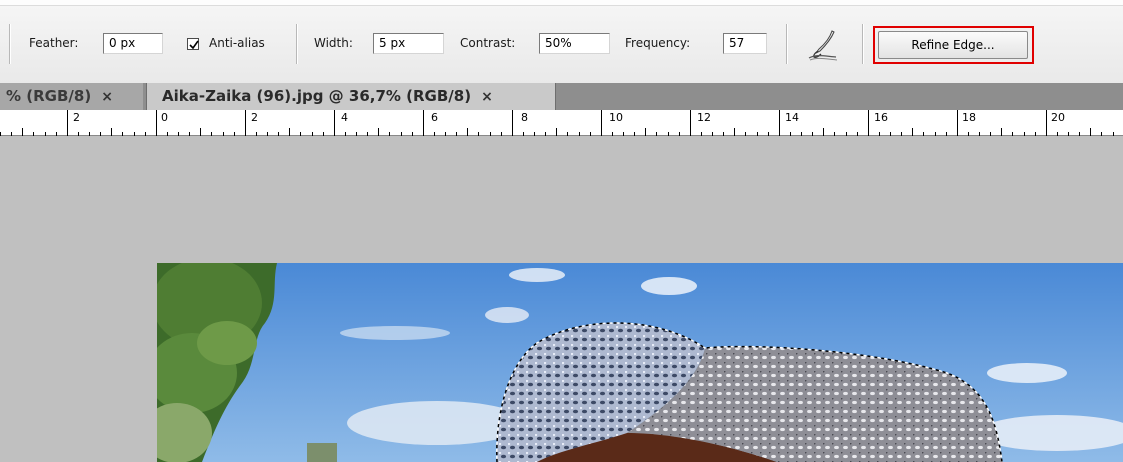 The height and width of the screenshot is (462, 1123). I want to click on width-label: Width:, so click(333, 43).